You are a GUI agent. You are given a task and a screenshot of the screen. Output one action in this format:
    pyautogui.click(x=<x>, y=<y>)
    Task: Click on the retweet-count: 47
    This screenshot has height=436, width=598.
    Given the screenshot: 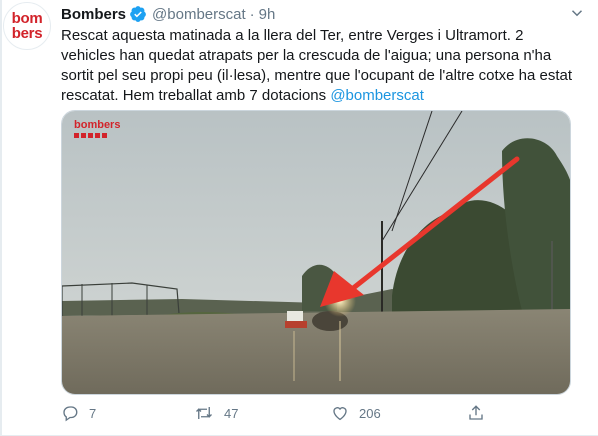 What is the action you would take?
    pyautogui.click(x=231, y=413)
    